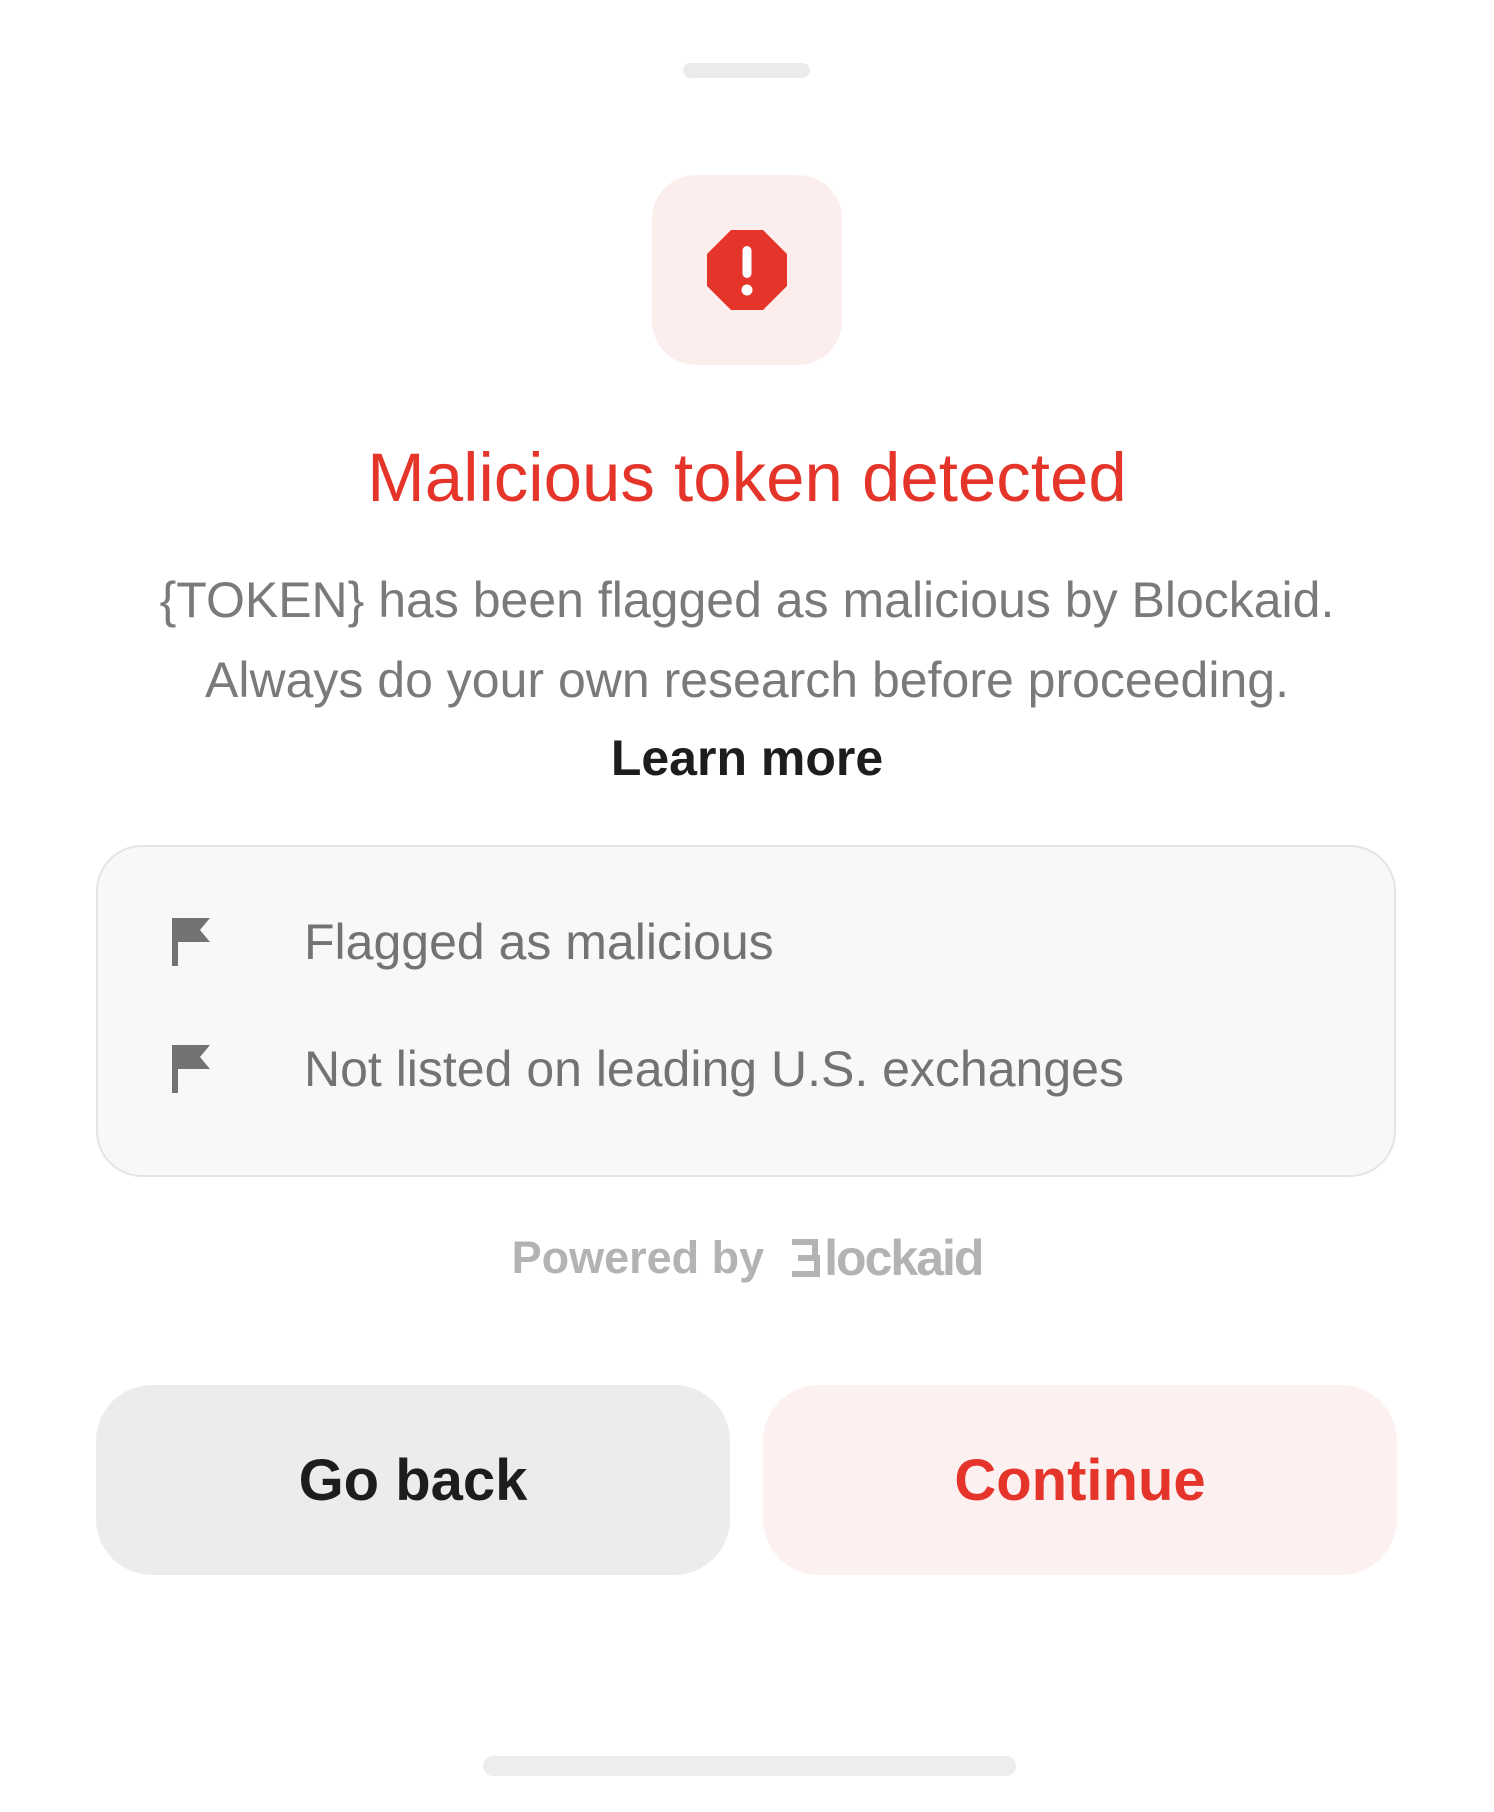 Image resolution: width=1494 pixels, height=1812 pixels. I want to click on sheet-title: Malicious token detected, so click(747, 477).